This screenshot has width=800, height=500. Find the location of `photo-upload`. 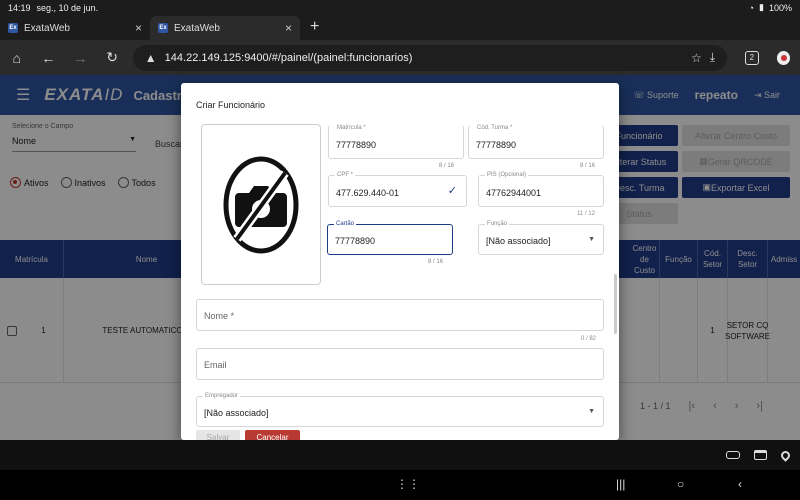

photo-upload is located at coordinates (261, 204).